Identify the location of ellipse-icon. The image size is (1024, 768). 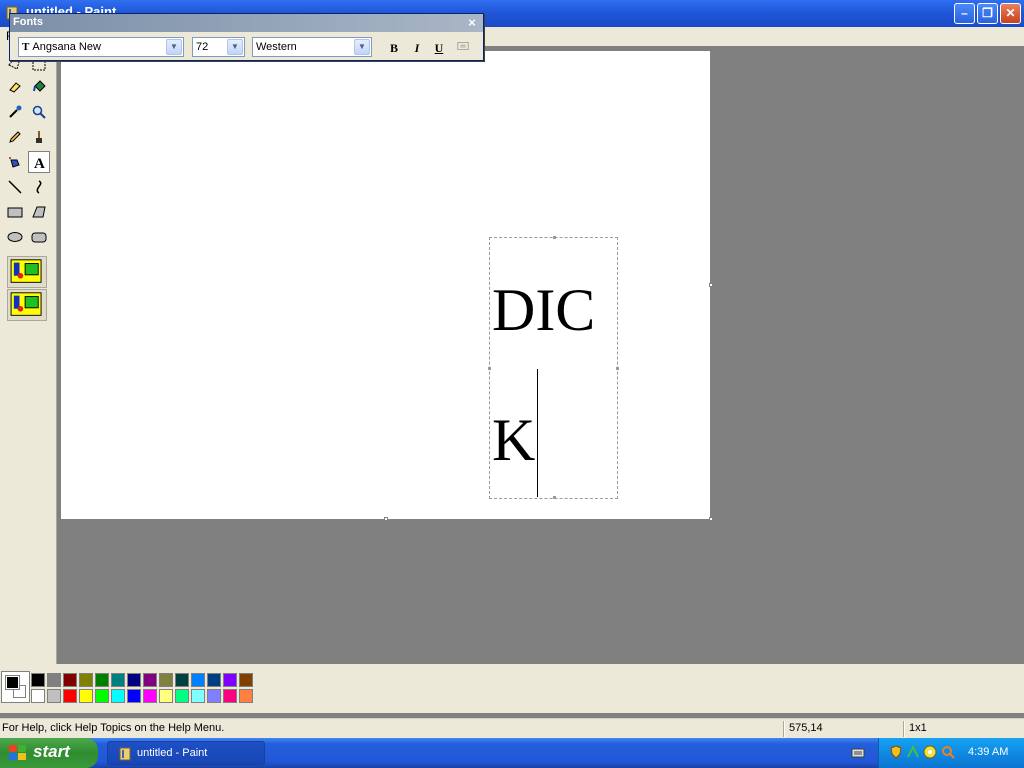
(15, 237).